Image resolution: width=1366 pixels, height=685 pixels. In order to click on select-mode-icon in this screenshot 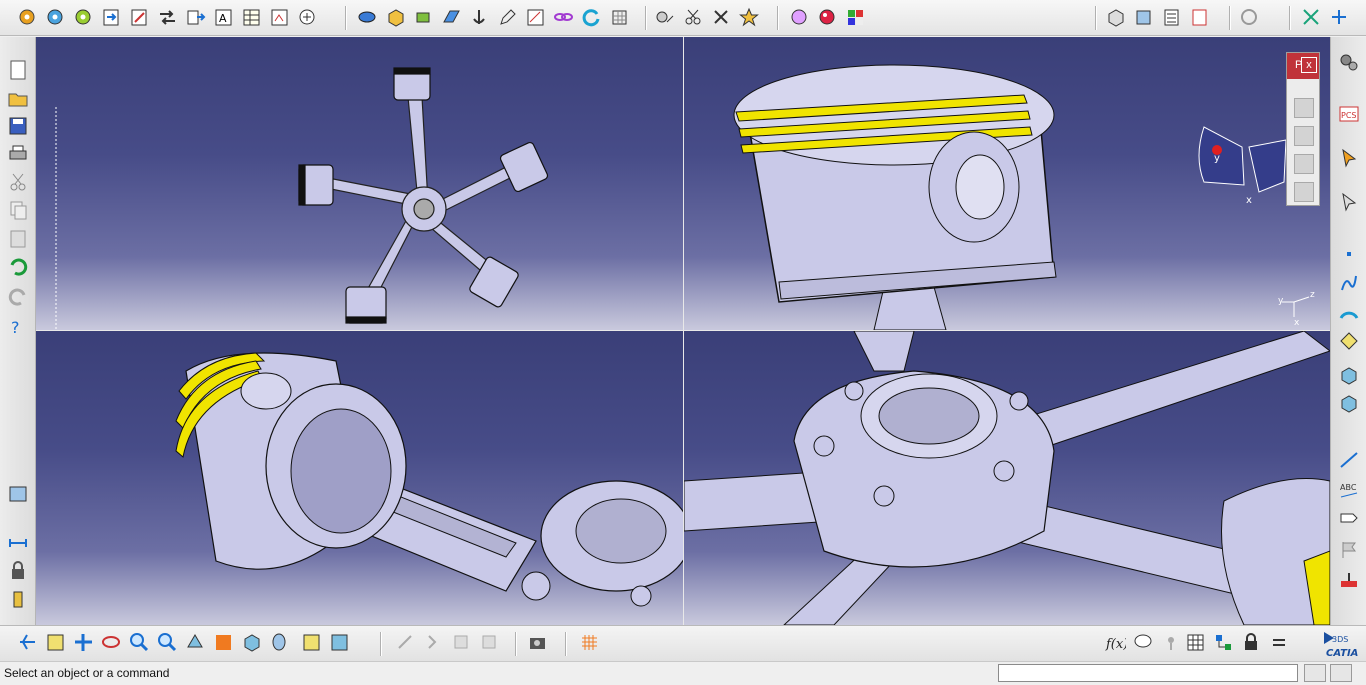, I will do `click(1349, 202)`.